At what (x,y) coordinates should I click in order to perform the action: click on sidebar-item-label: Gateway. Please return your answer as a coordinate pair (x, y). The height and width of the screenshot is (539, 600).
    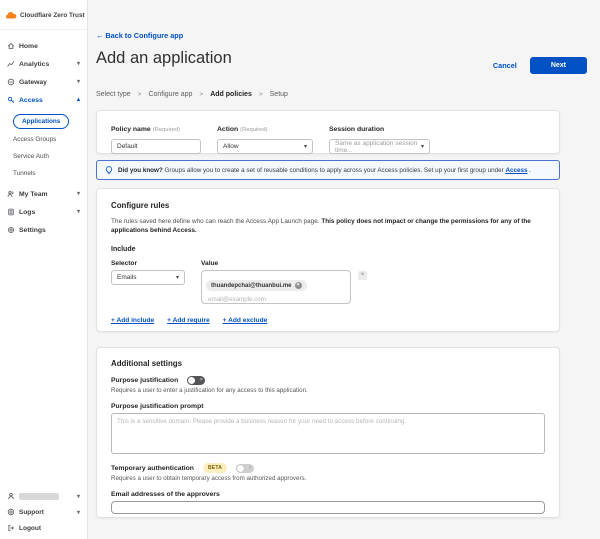
    Looking at the image, I should click on (33, 82).